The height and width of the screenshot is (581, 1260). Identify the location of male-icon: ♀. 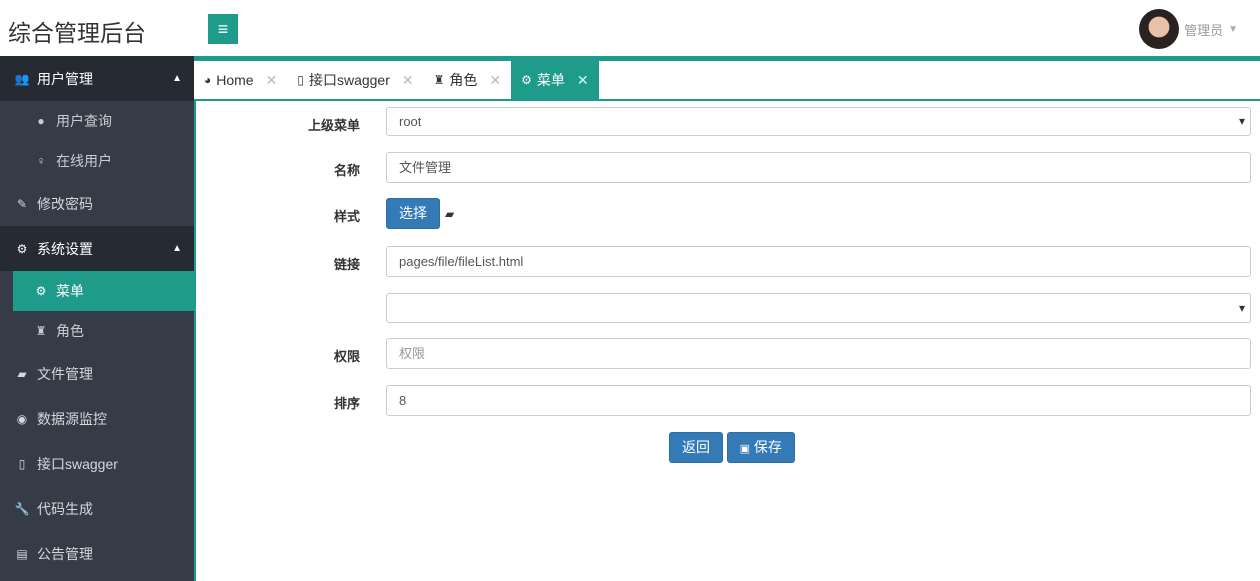
(41, 161).